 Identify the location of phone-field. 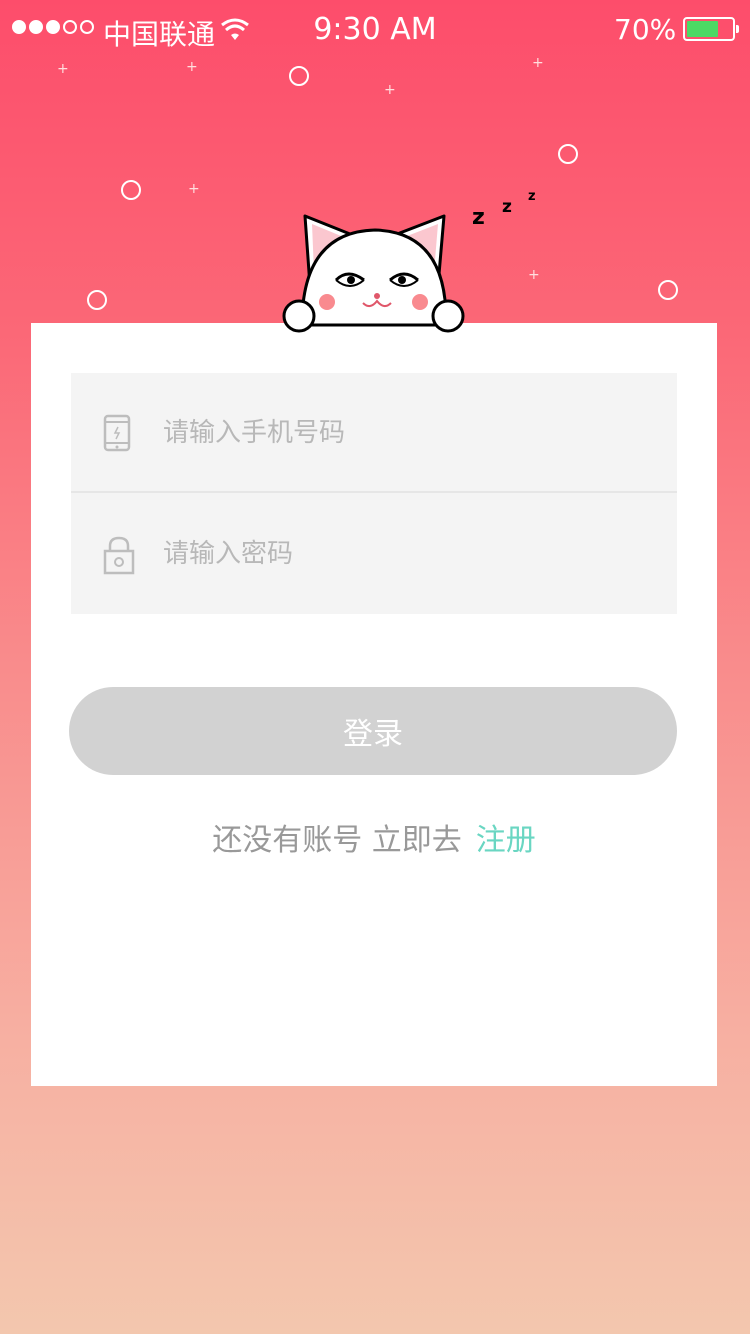
(374, 433).